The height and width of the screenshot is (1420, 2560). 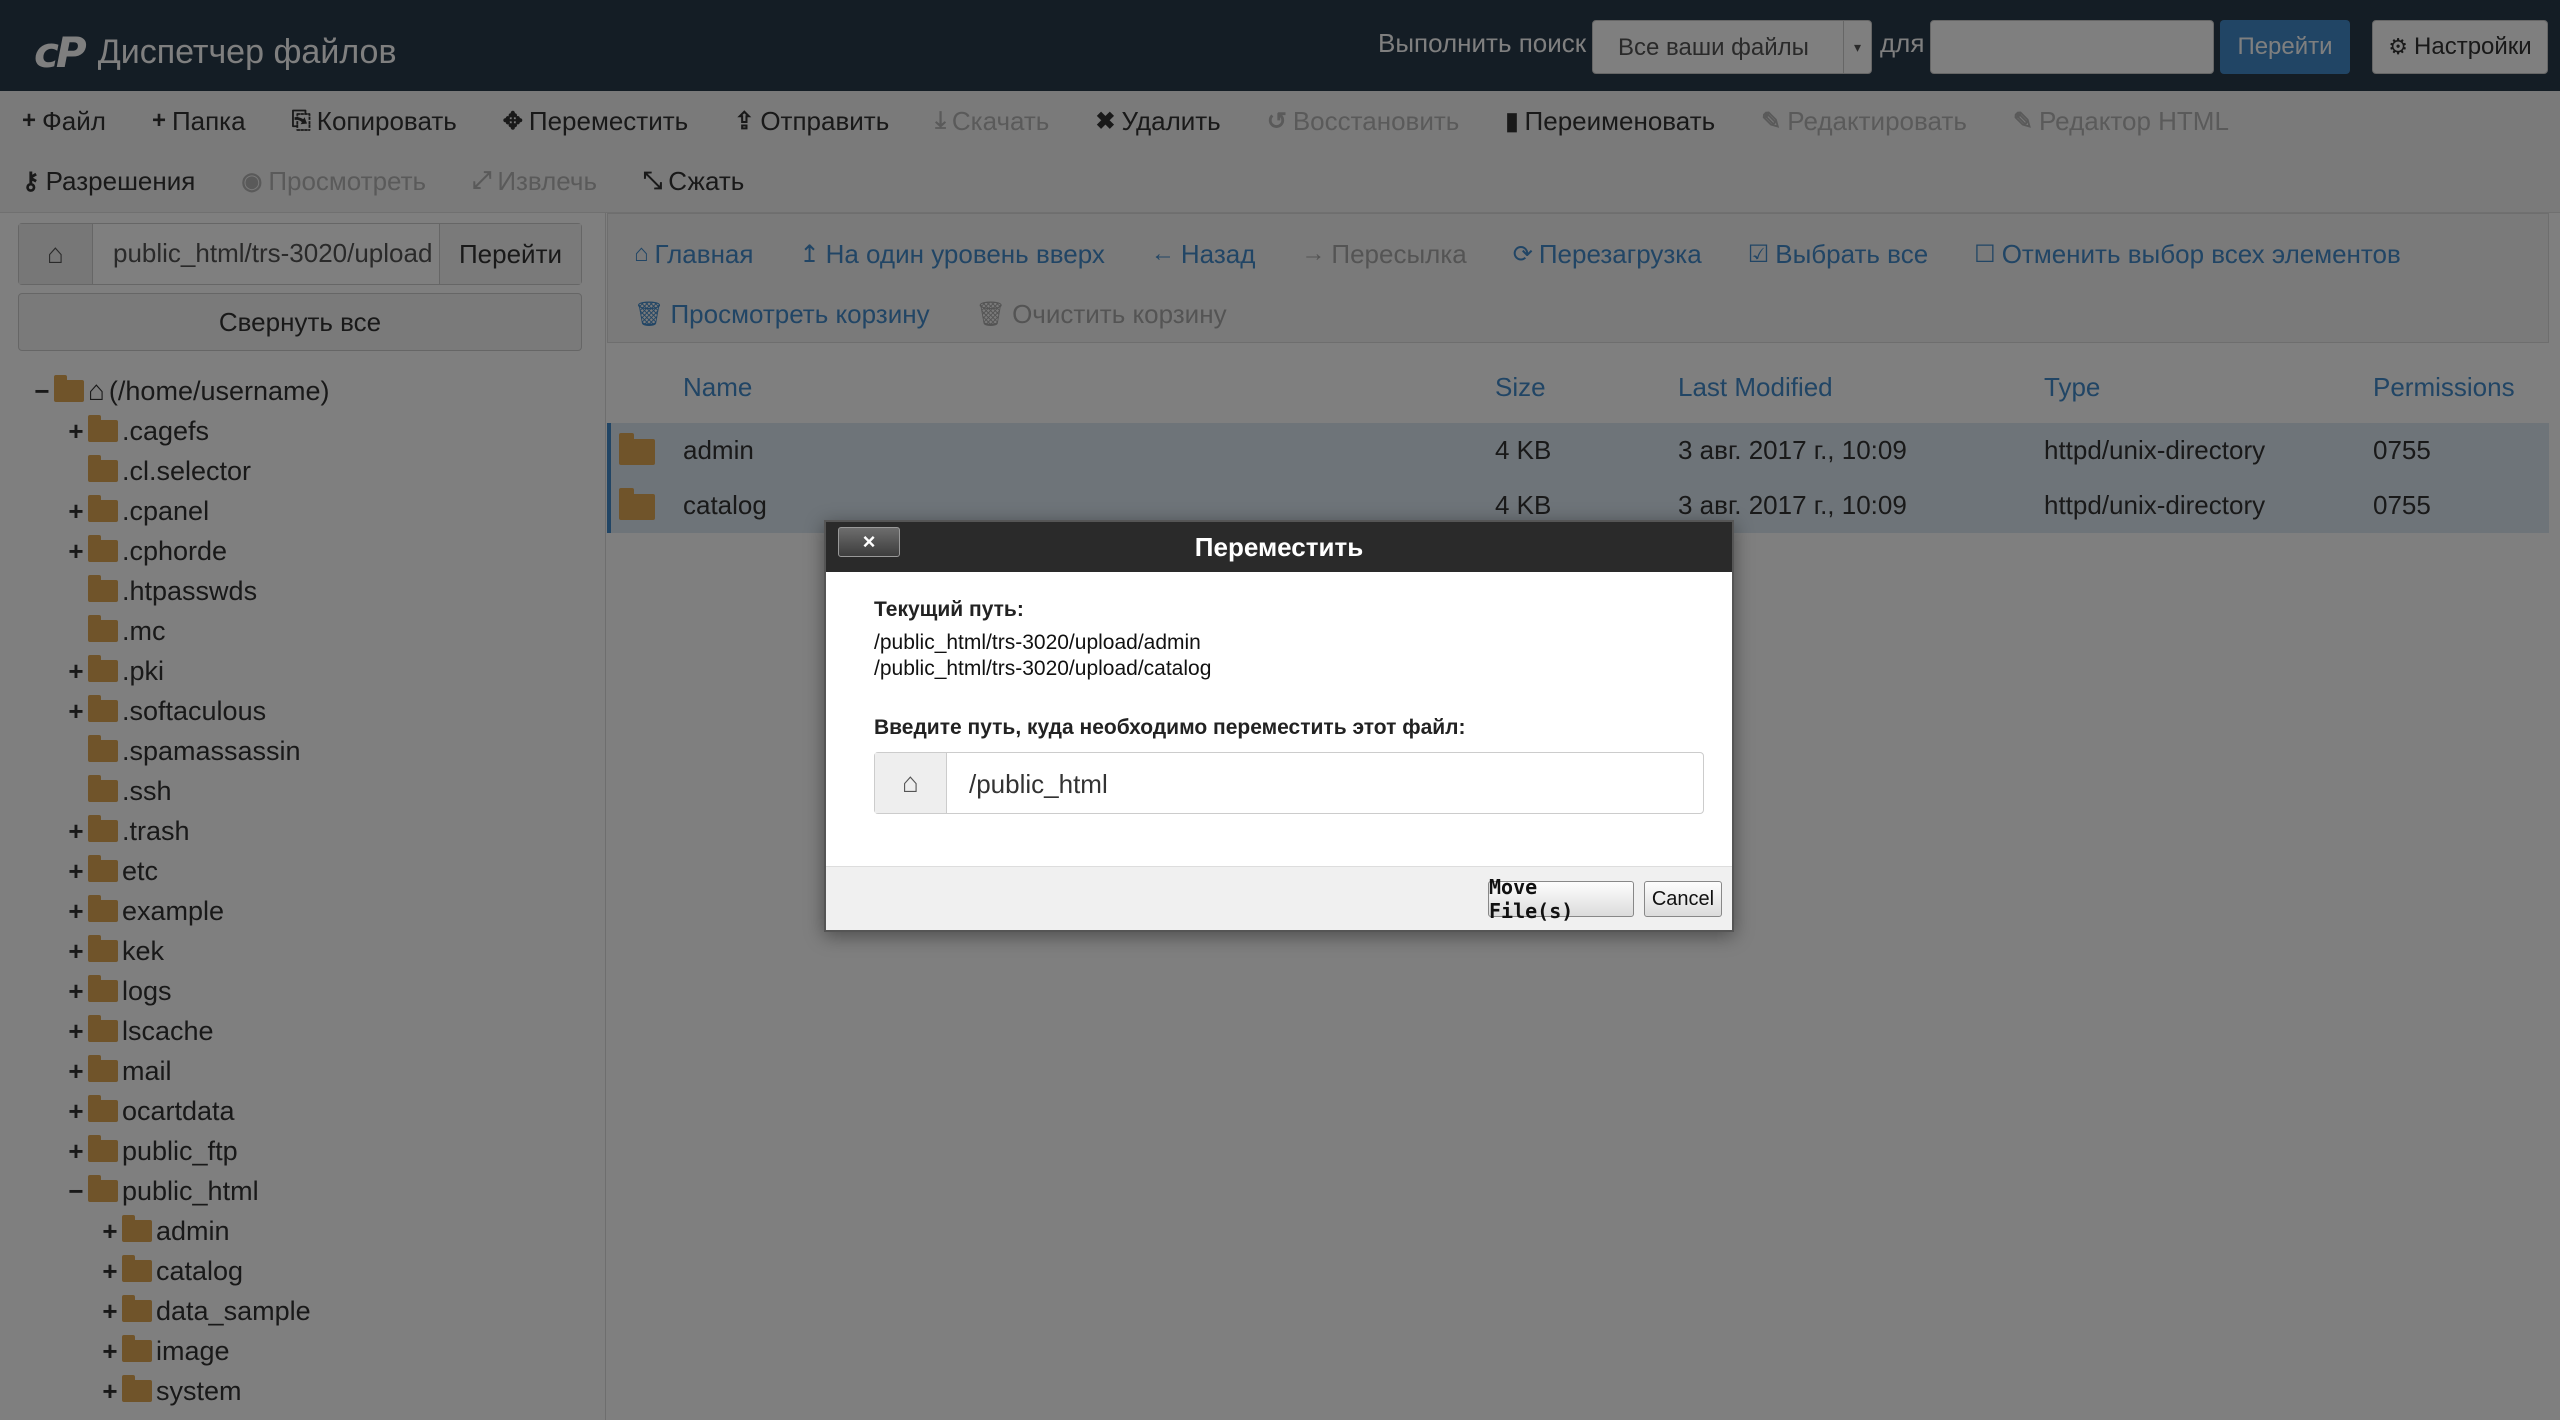 I want to click on dialog-header: × Переместить, so click(x=1279, y=547).